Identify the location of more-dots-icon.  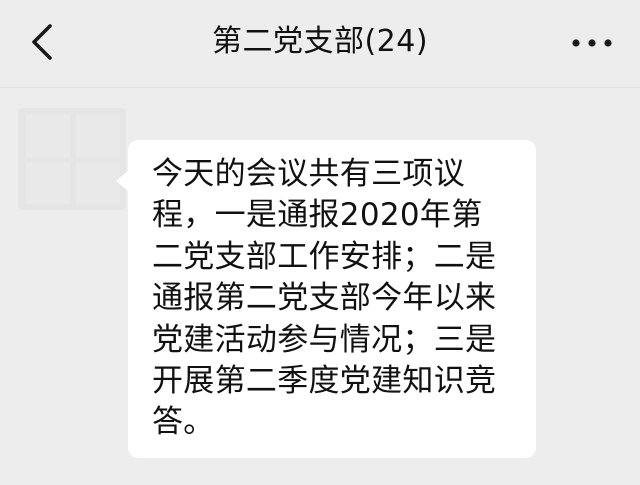
(592, 43).